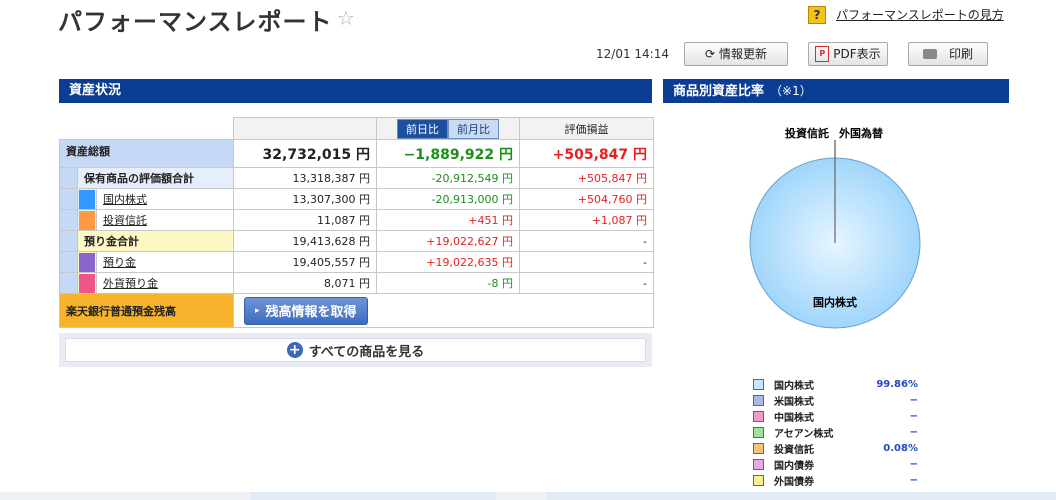 The image size is (1056, 500). Describe the element at coordinates (448, 199) in the screenshot. I see `domestic-change: -20,913,000 円` at that location.